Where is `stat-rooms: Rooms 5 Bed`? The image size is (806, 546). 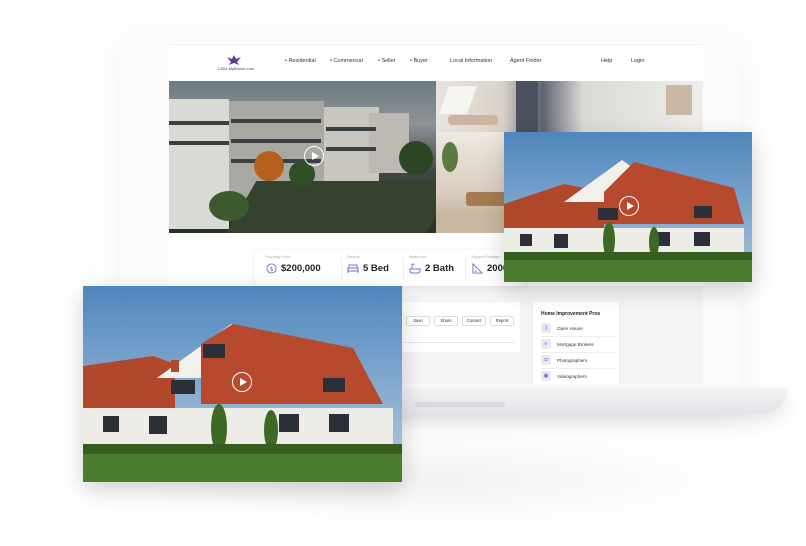 stat-rooms: Rooms 5 Bed is located at coordinates (368, 264).